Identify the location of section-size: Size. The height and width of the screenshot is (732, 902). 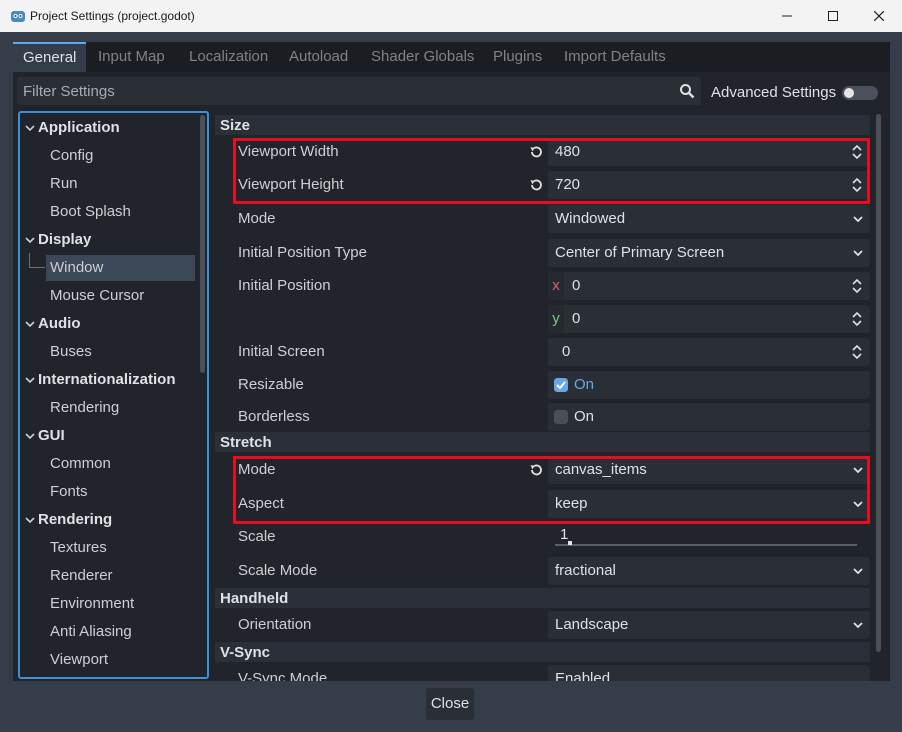
(542, 125).